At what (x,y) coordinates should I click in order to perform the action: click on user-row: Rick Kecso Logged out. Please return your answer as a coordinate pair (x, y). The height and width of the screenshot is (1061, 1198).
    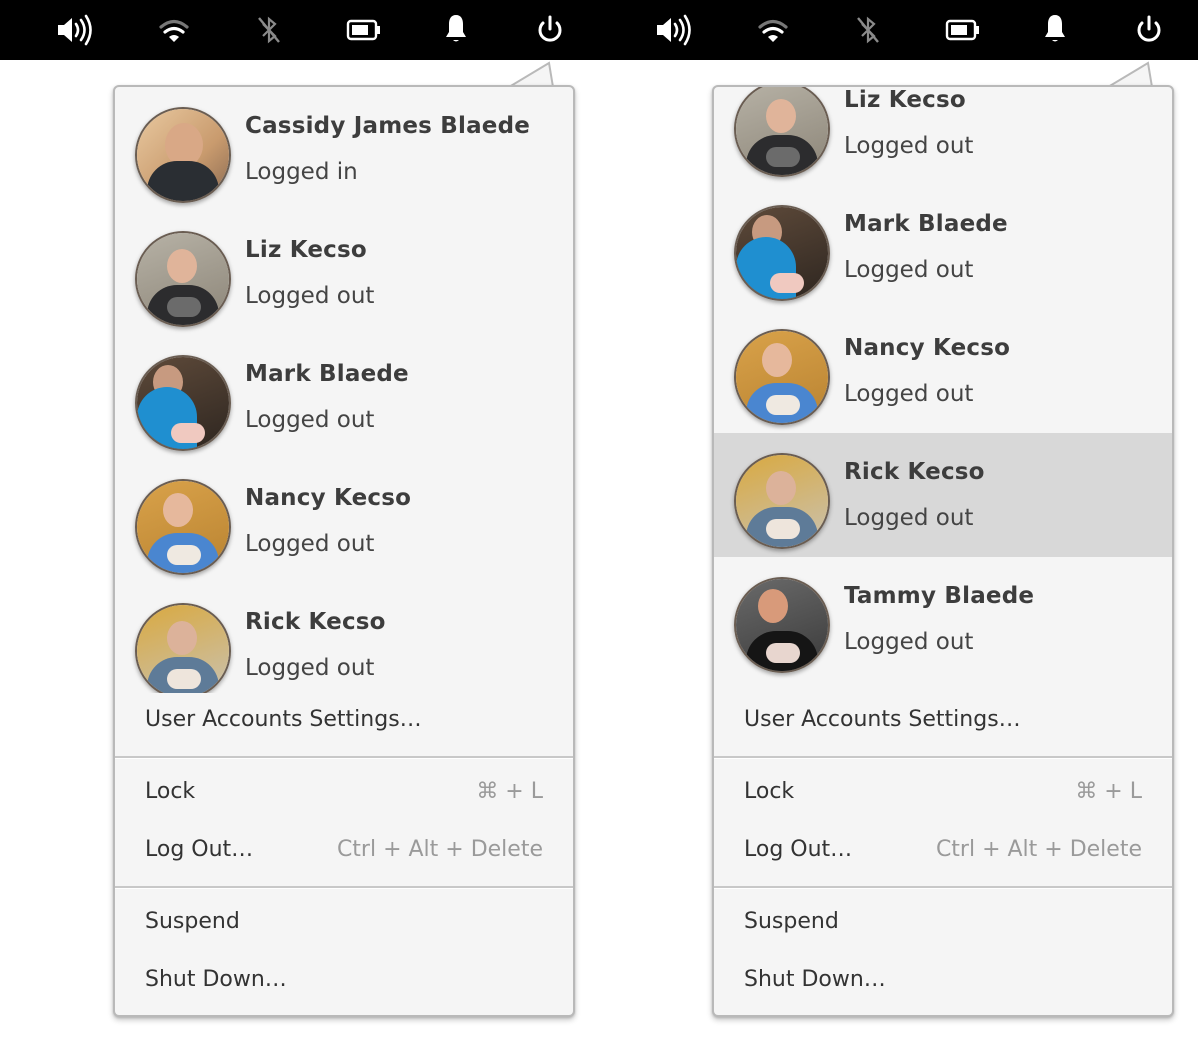
    Looking at the image, I should click on (344, 638).